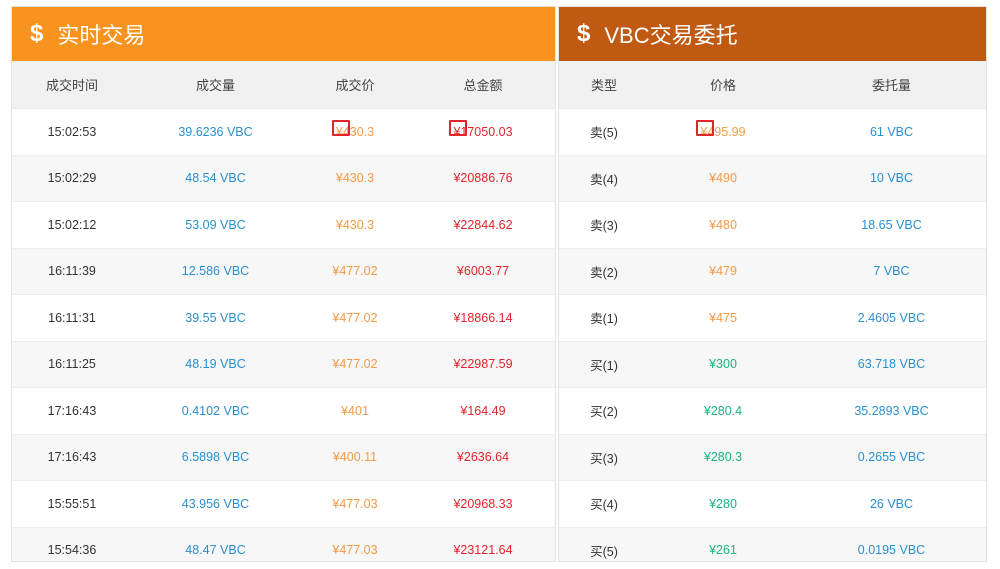 This screenshot has height=569, width=1000. Describe the element at coordinates (72, 504) in the screenshot. I see `trade-time: 15:55:51` at that location.